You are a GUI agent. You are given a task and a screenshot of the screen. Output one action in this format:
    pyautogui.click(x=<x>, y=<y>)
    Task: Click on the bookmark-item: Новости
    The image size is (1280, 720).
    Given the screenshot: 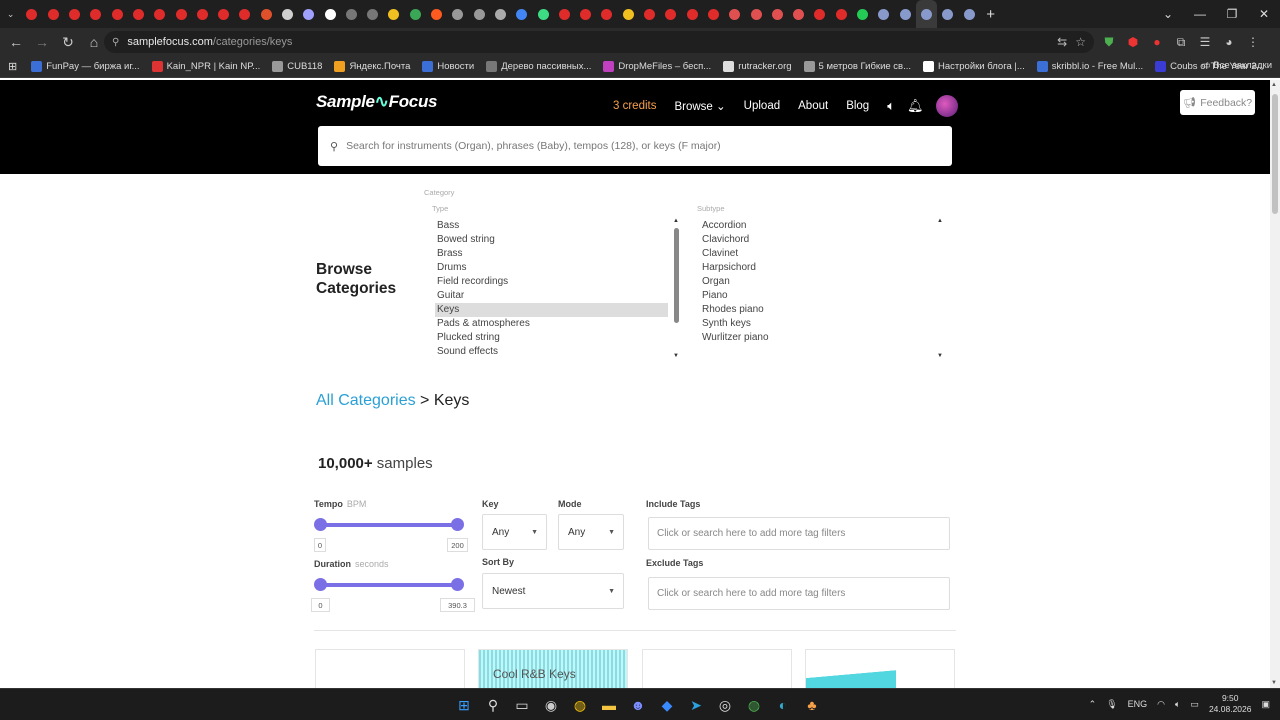 What is the action you would take?
    pyautogui.click(x=448, y=66)
    